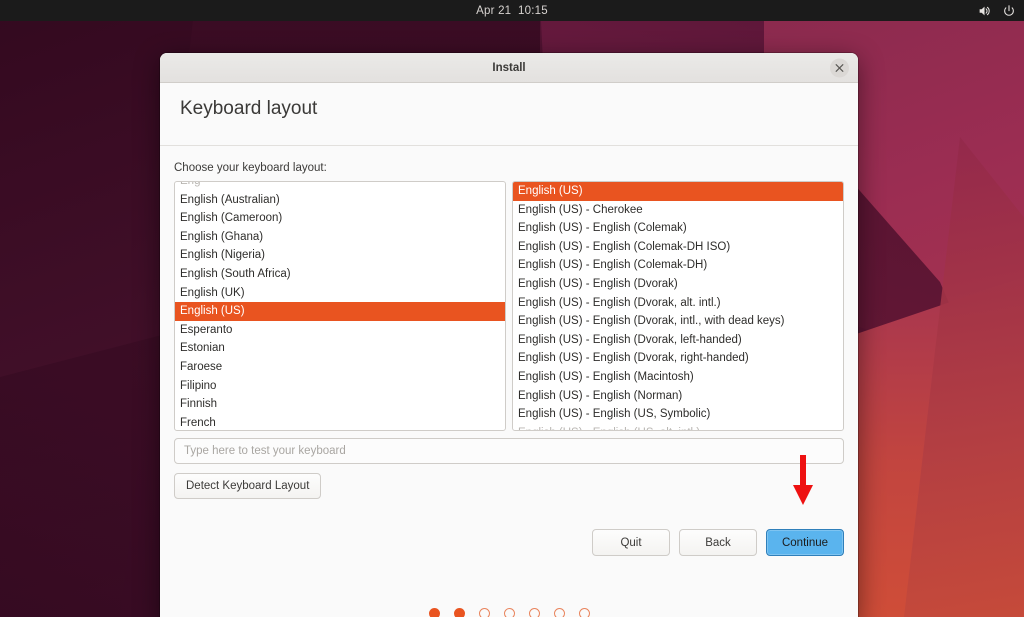 The width and height of the screenshot is (1024, 617). What do you see at coordinates (250, 168) in the screenshot?
I see `keyboard-layout-label: Choose your keyboard layout:` at bounding box center [250, 168].